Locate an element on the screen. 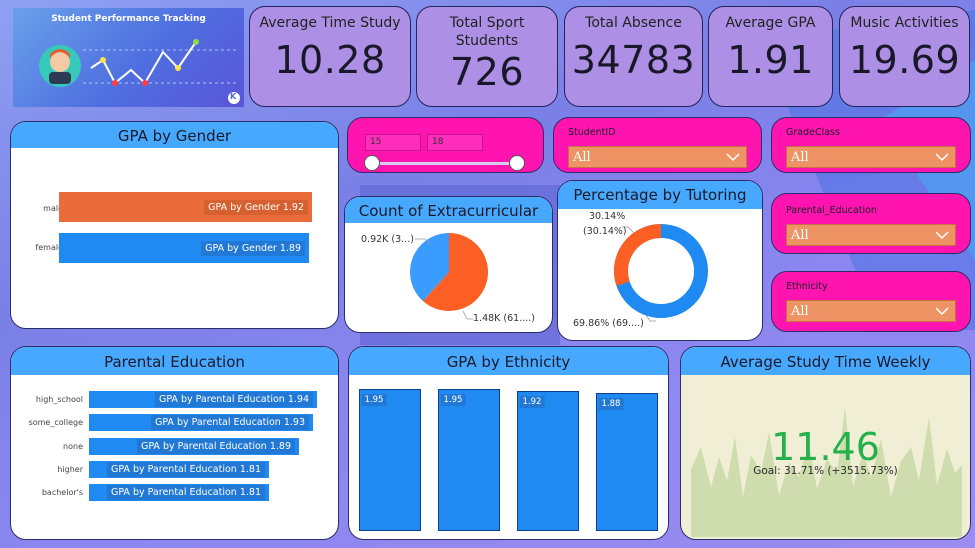 This screenshot has width=975, height=548. kpi-label: Music Activities is located at coordinates (904, 23).